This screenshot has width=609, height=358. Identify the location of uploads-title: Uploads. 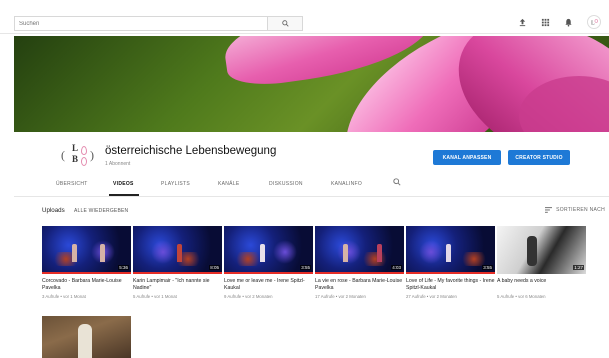
(53, 210).